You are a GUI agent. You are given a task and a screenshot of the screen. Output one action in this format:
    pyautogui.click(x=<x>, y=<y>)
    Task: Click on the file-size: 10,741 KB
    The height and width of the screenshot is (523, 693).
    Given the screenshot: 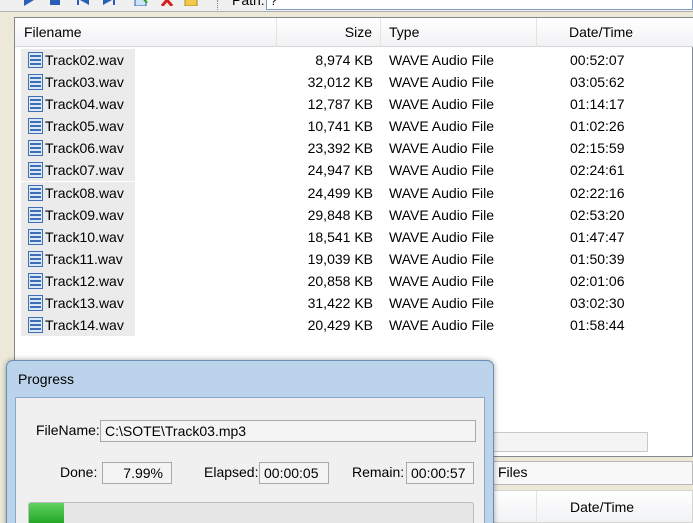 What is the action you would take?
    pyautogui.click(x=340, y=126)
    